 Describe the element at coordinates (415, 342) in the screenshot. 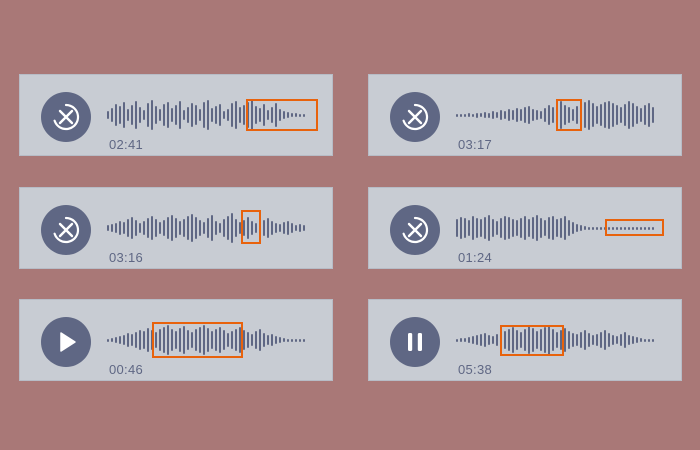

I see `pause-button` at that location.